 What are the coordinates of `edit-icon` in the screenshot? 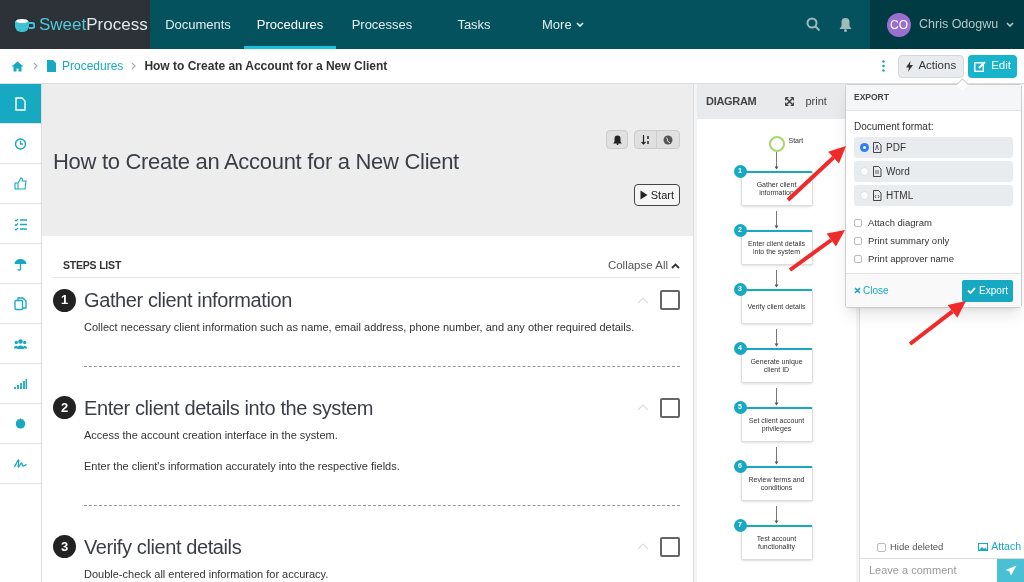 It's located at (980, 66).